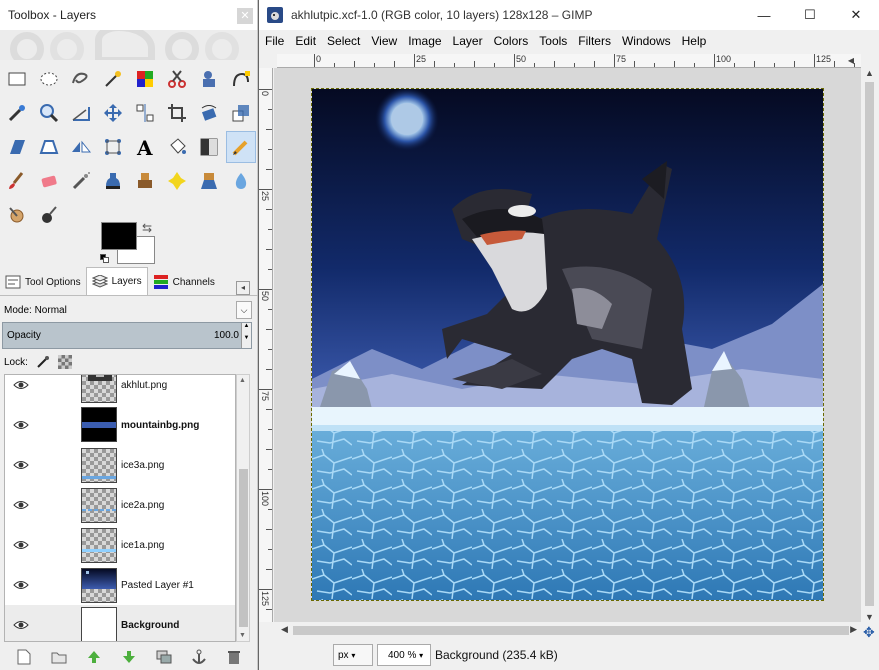 The height and width of the screenshot is (670, 879). Describe the element at coordinates (343, 41) in the screenshot. I see `menu-select: Select` at that location.